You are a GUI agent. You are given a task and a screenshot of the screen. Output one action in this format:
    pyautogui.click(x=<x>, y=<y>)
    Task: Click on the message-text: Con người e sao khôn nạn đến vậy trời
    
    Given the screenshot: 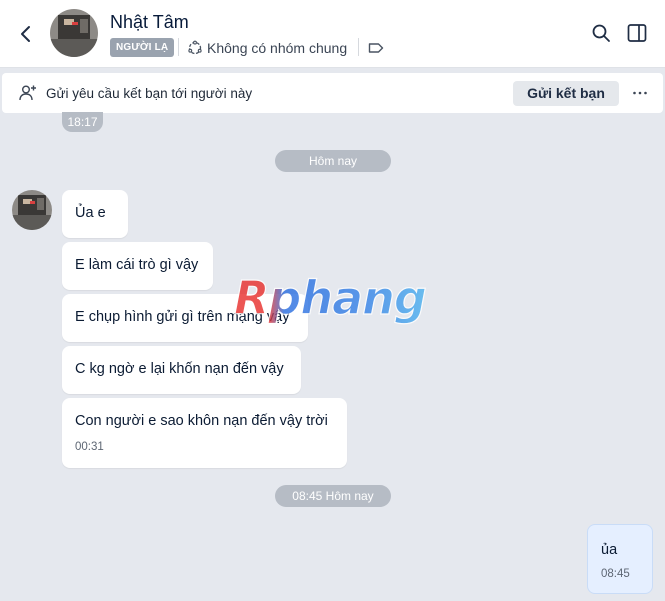 What is the action you would take?
    pyautogui.click(x=201, y=421)
    